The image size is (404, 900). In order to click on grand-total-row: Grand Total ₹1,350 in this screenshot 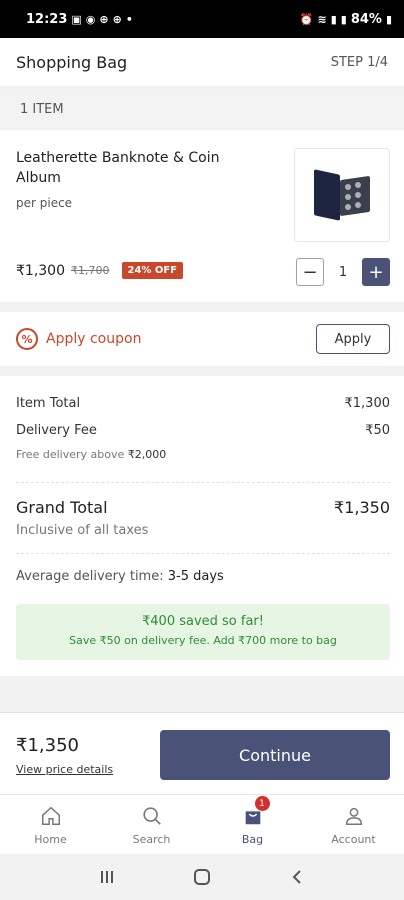, I will do `click(203, 507)`.